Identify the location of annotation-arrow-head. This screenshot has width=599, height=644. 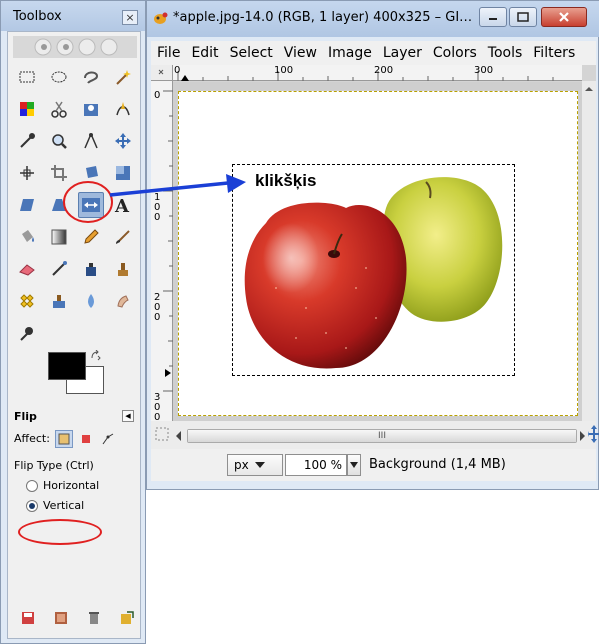
(236, 183).